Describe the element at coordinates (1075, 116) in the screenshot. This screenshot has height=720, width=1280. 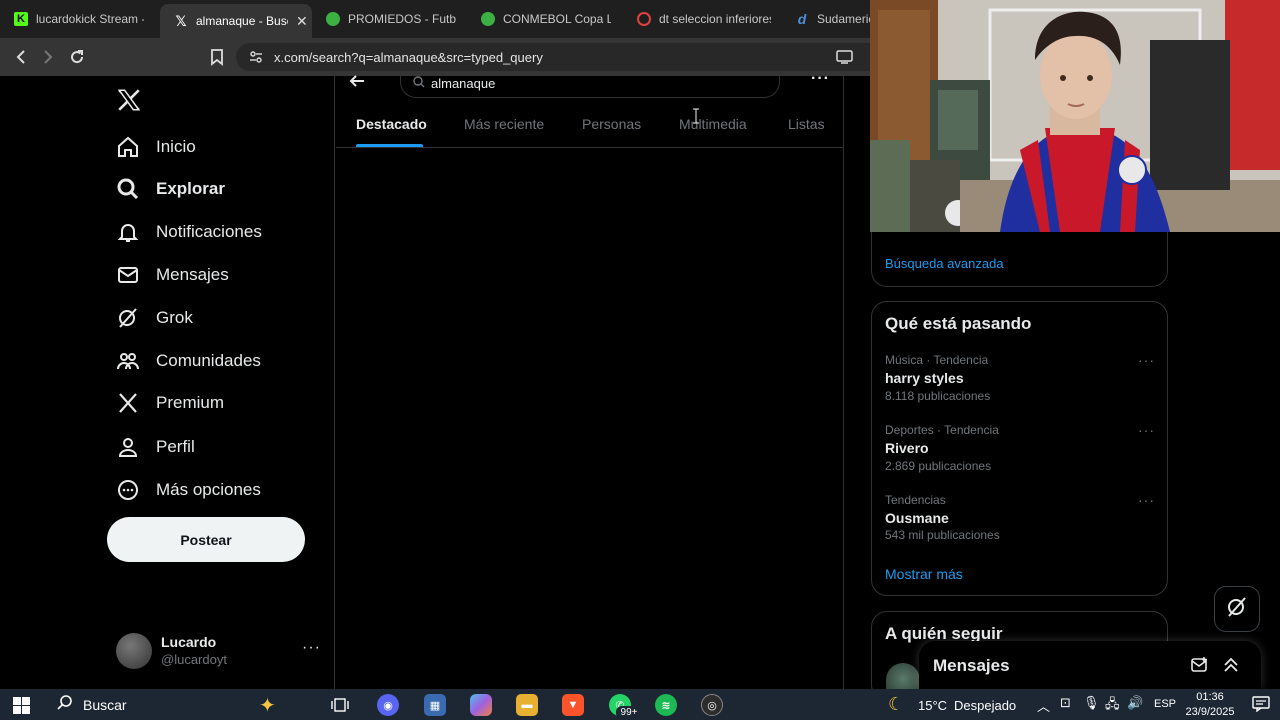
I see `webcam-video` at that location.